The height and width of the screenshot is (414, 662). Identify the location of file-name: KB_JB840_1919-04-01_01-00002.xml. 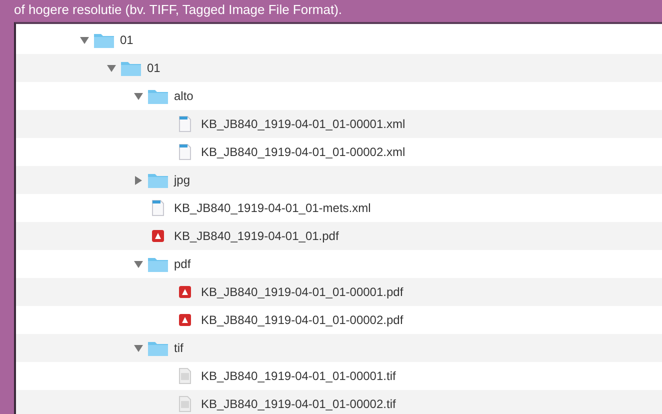
(303, 152).